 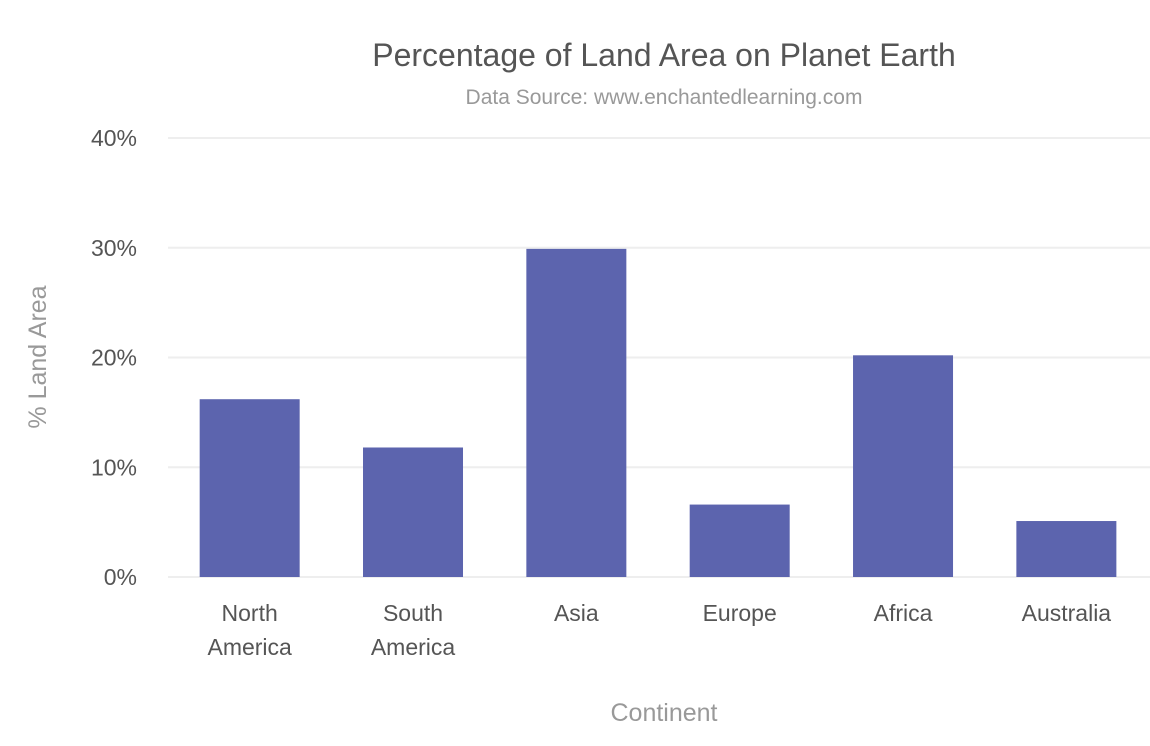 What do you see at coordinates (576, 412) in the screenshot?
I see `bar-asia` at bounding box center [576, 412].